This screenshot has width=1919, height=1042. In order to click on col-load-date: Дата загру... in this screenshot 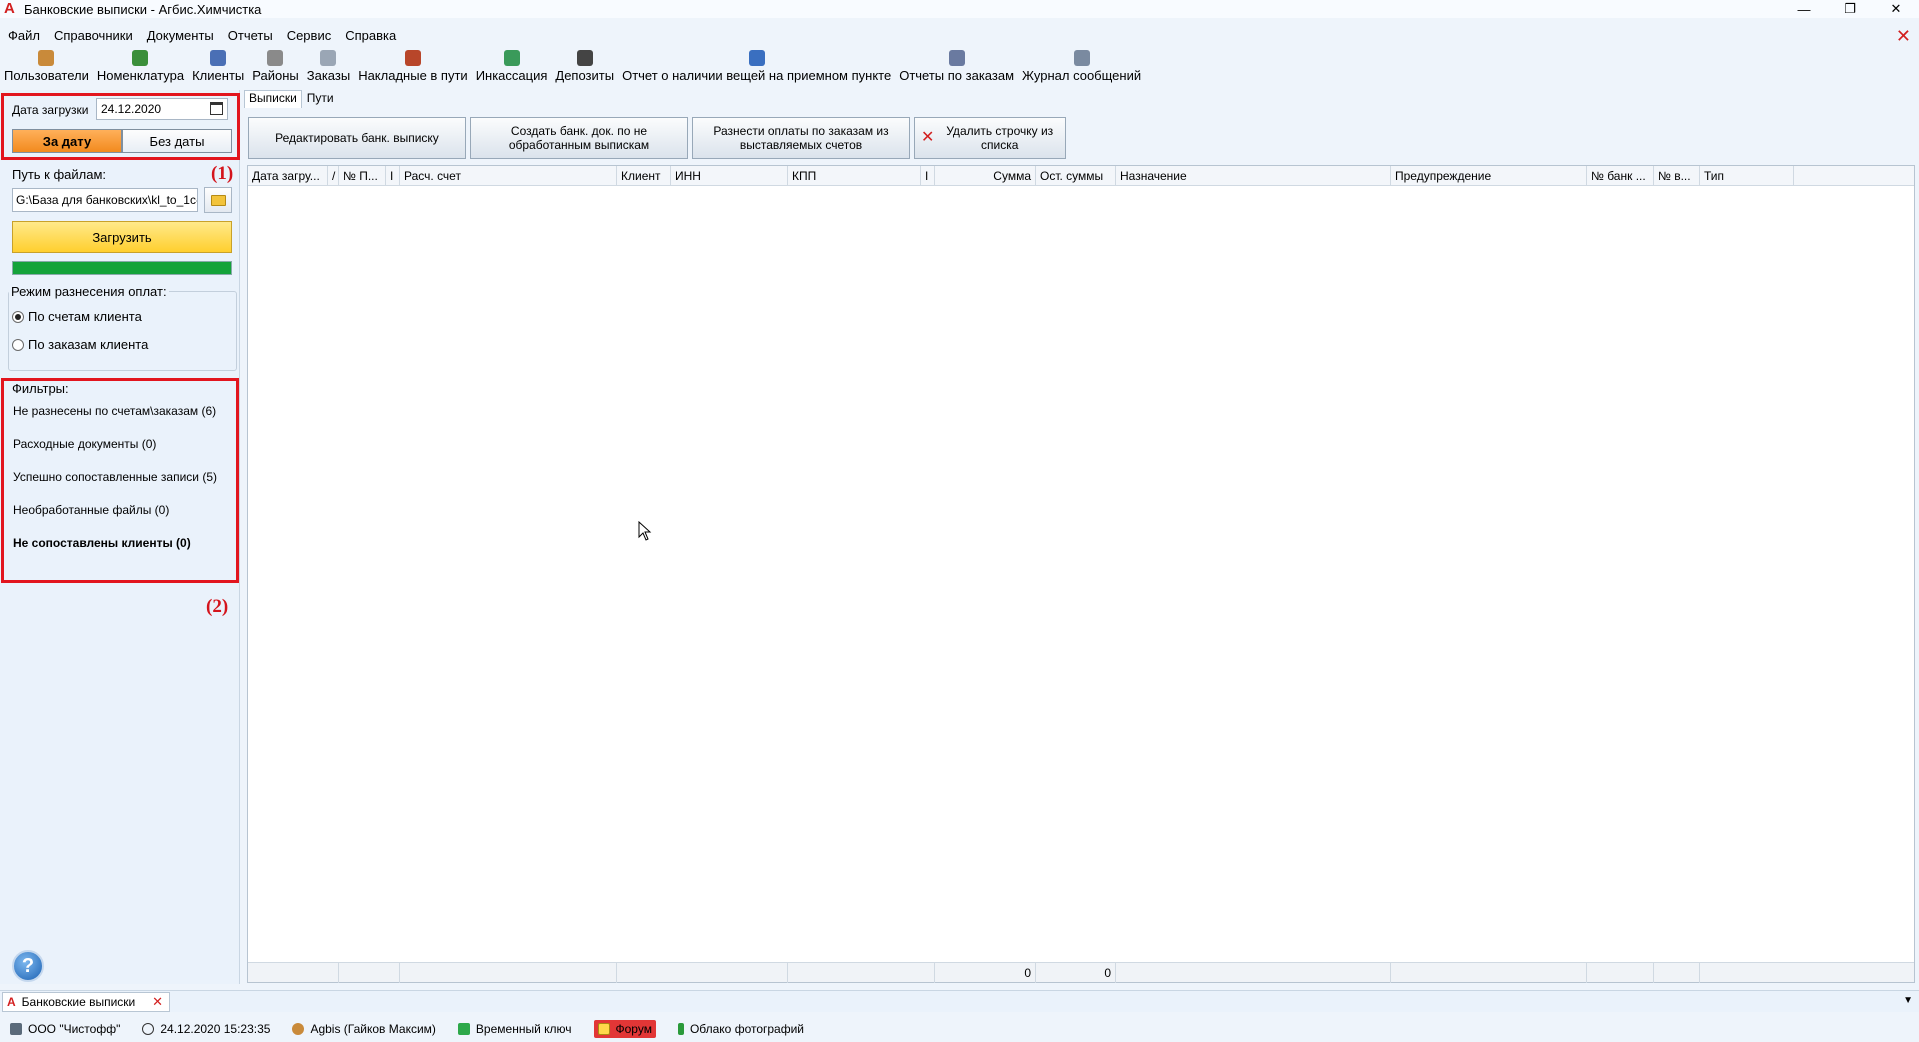, I will do `click(288, 176)`.